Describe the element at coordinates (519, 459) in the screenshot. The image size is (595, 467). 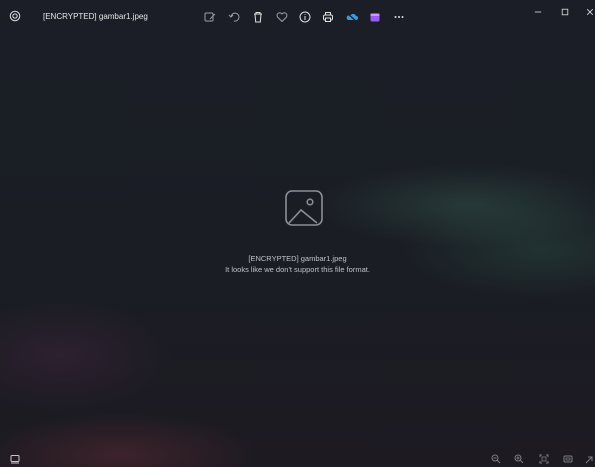
I see `zoom-in-icon` at that location.